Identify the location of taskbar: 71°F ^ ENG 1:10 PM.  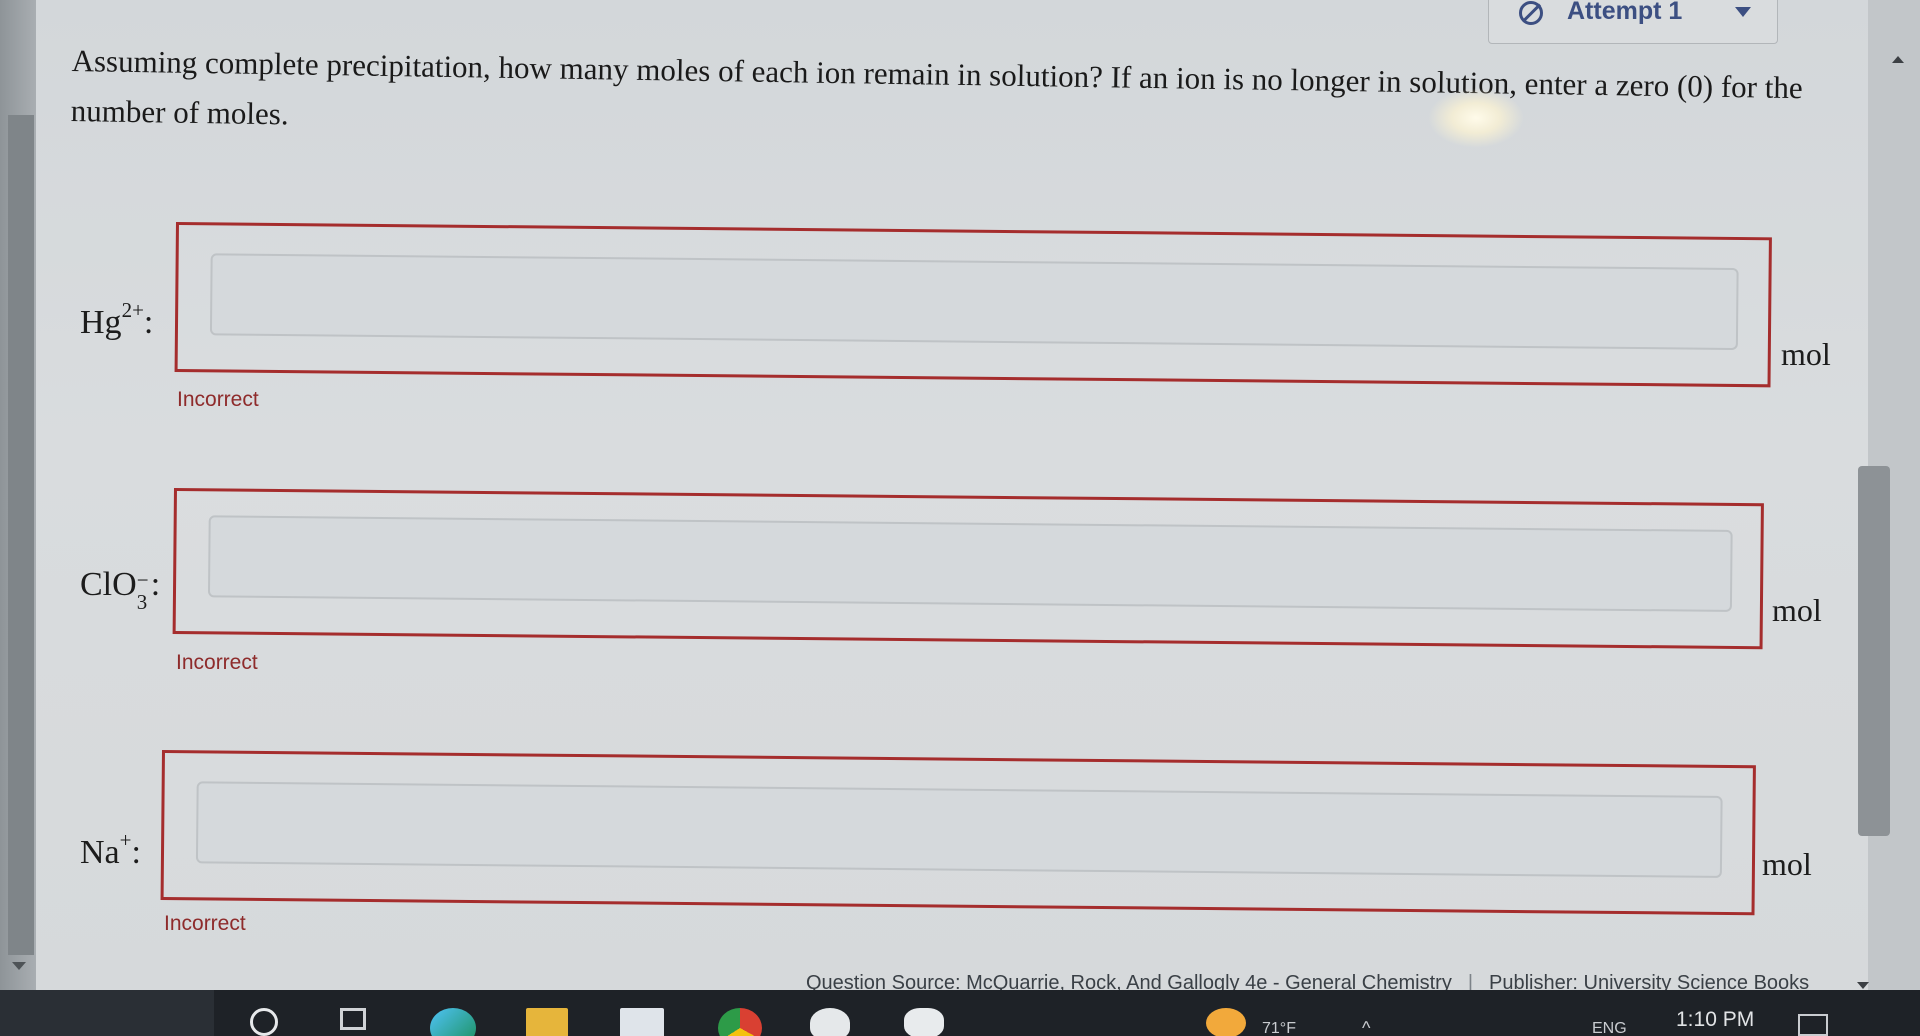
(960, 1013).